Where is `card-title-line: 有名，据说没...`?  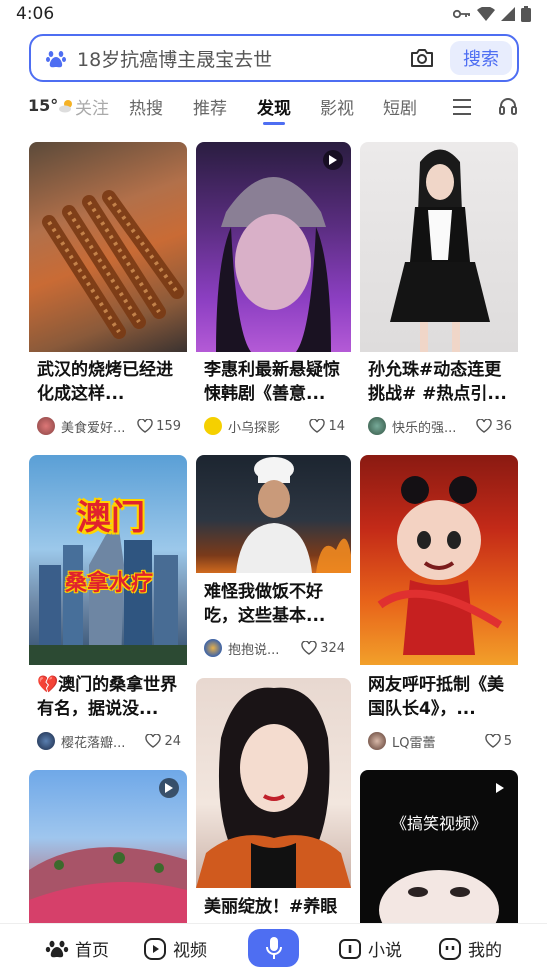
card-title-line: 有名，据说没... is located at coordinates (98, 709).